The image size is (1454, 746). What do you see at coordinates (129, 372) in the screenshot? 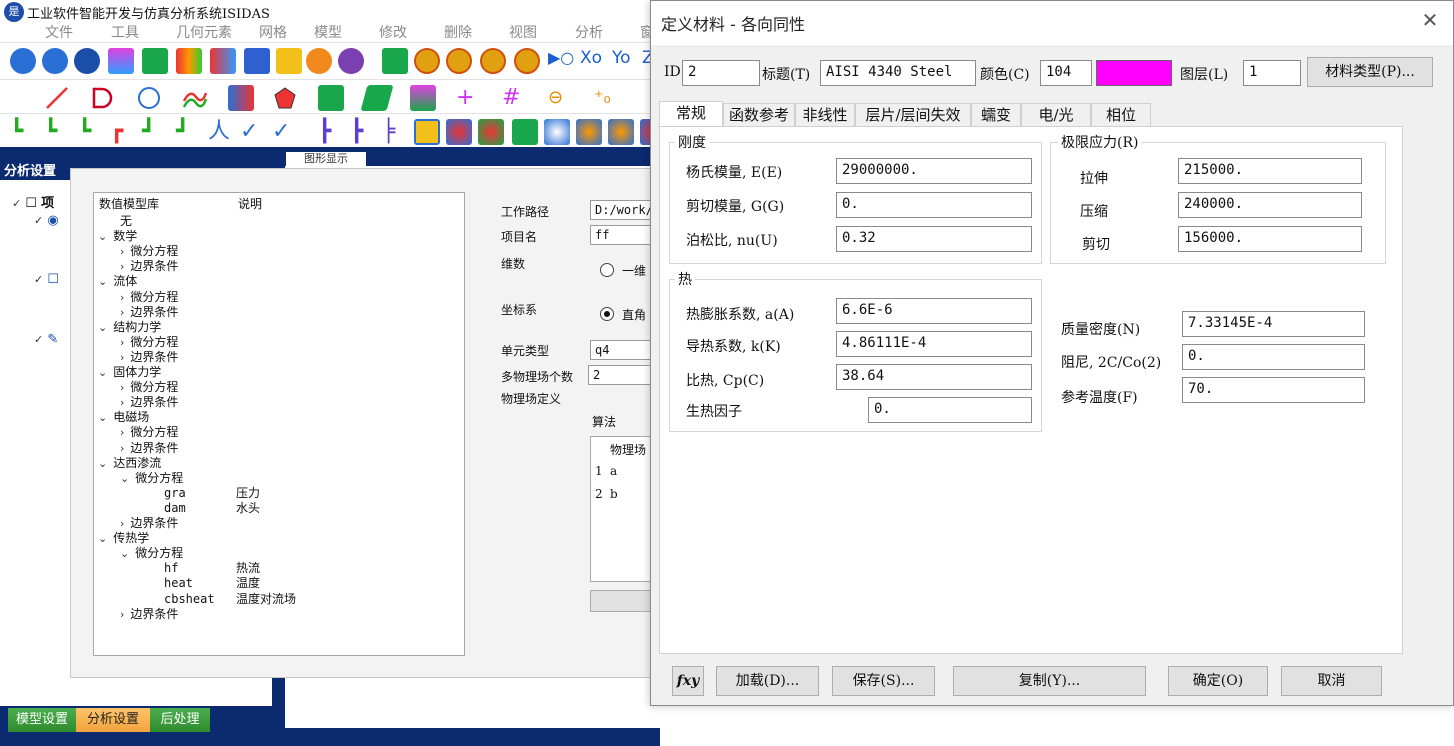
I see `lib-tree-item: ⌄ 固体力学` at bounding box center [129, 372].